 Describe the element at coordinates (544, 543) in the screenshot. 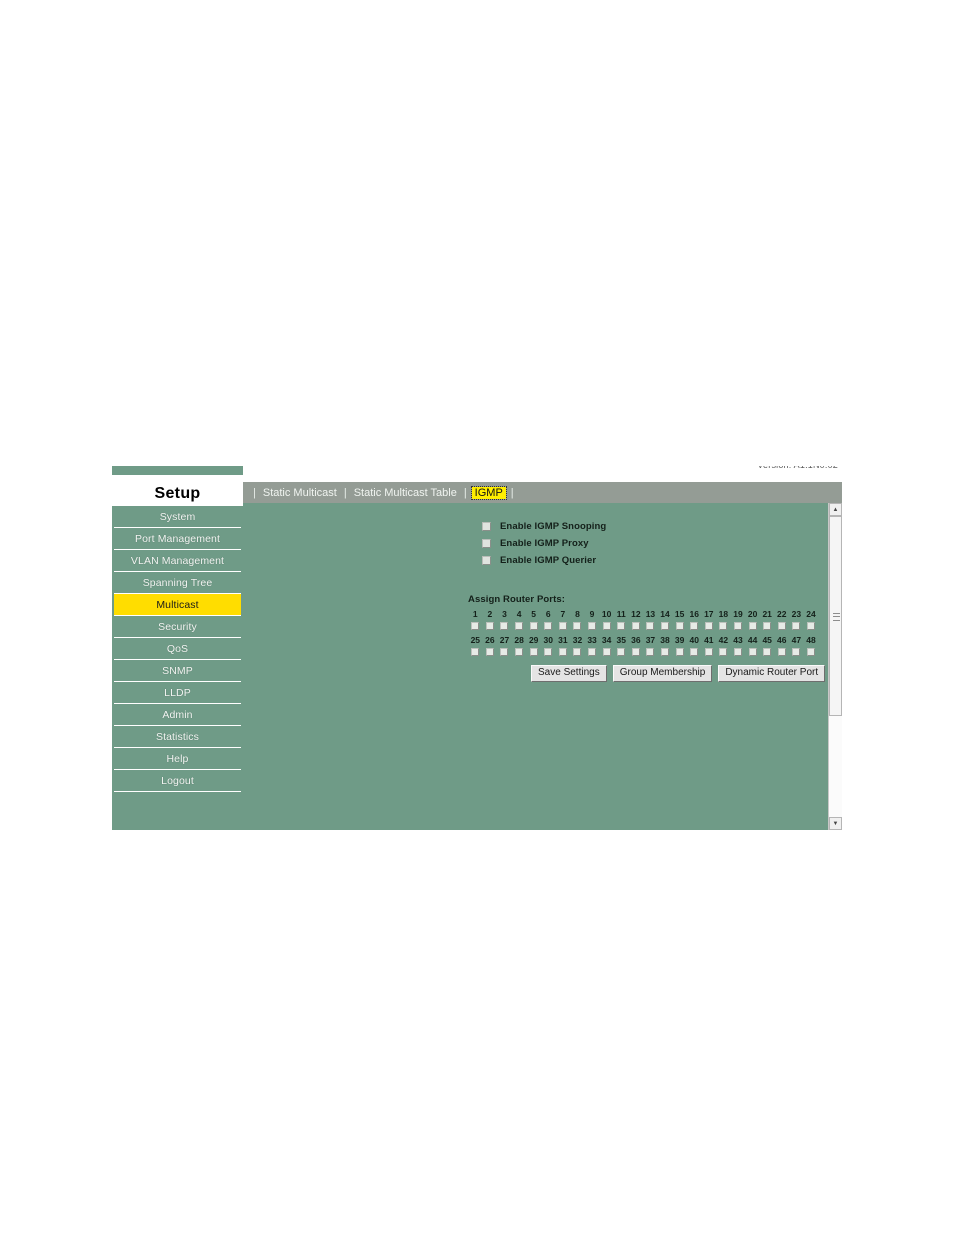

I see `option-row-igmp-proxy: Enable IGMP Proxy` at that location.